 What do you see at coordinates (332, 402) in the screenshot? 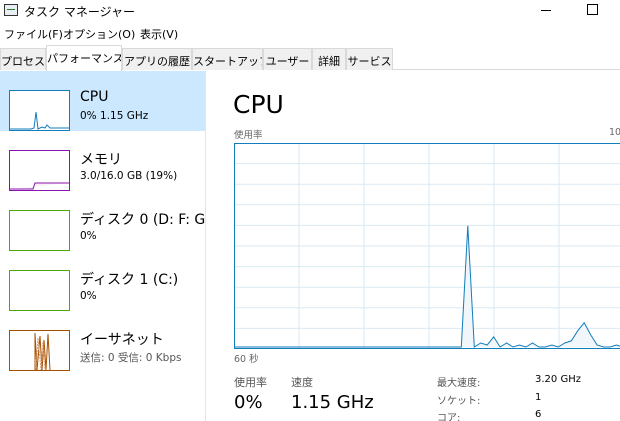
I see `speed-value: 1.15 GHz` at bounding box center [332, 402].